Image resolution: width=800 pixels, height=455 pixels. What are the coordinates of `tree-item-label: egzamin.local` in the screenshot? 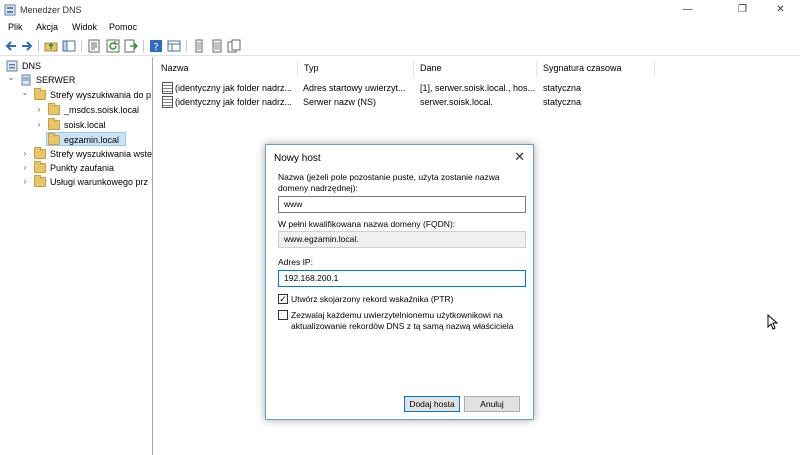 It's located at (92, 140).